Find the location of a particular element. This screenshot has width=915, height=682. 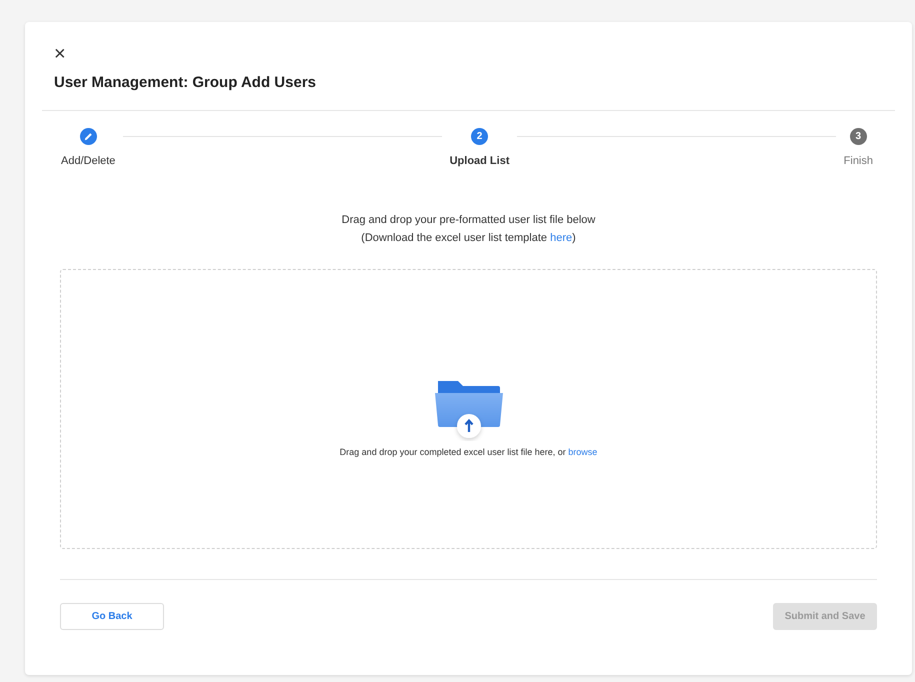

step-label: Finish is located at coordinates (858, 161).